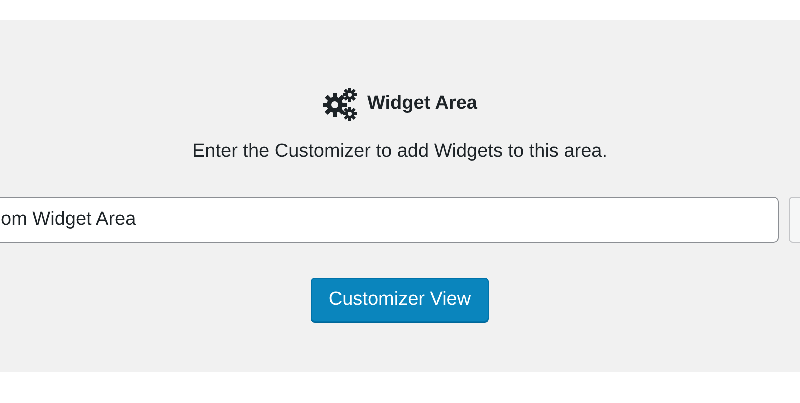  Describe the element at coordinates (389, 220) in the screenshot. I see `widget-area-name-field: om Widget Area` at that location.